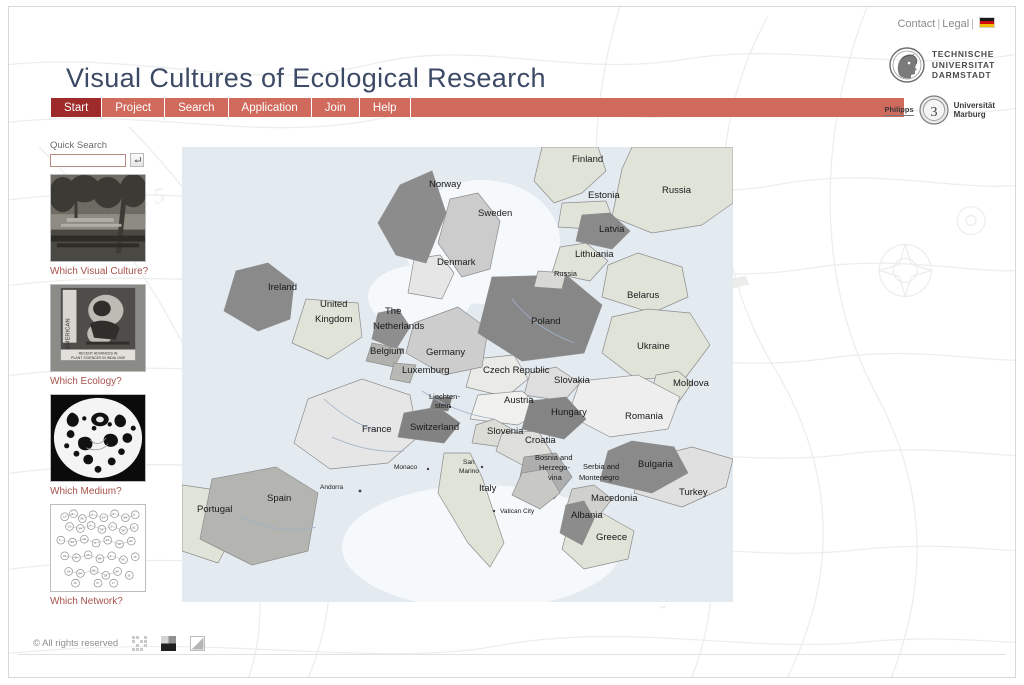 The height and width of the screenshot is (685, 1024). What do you see at coordinates (120, 544) in the screenshot?
I see `svg-text: 10` at bounding box center [120, 544].